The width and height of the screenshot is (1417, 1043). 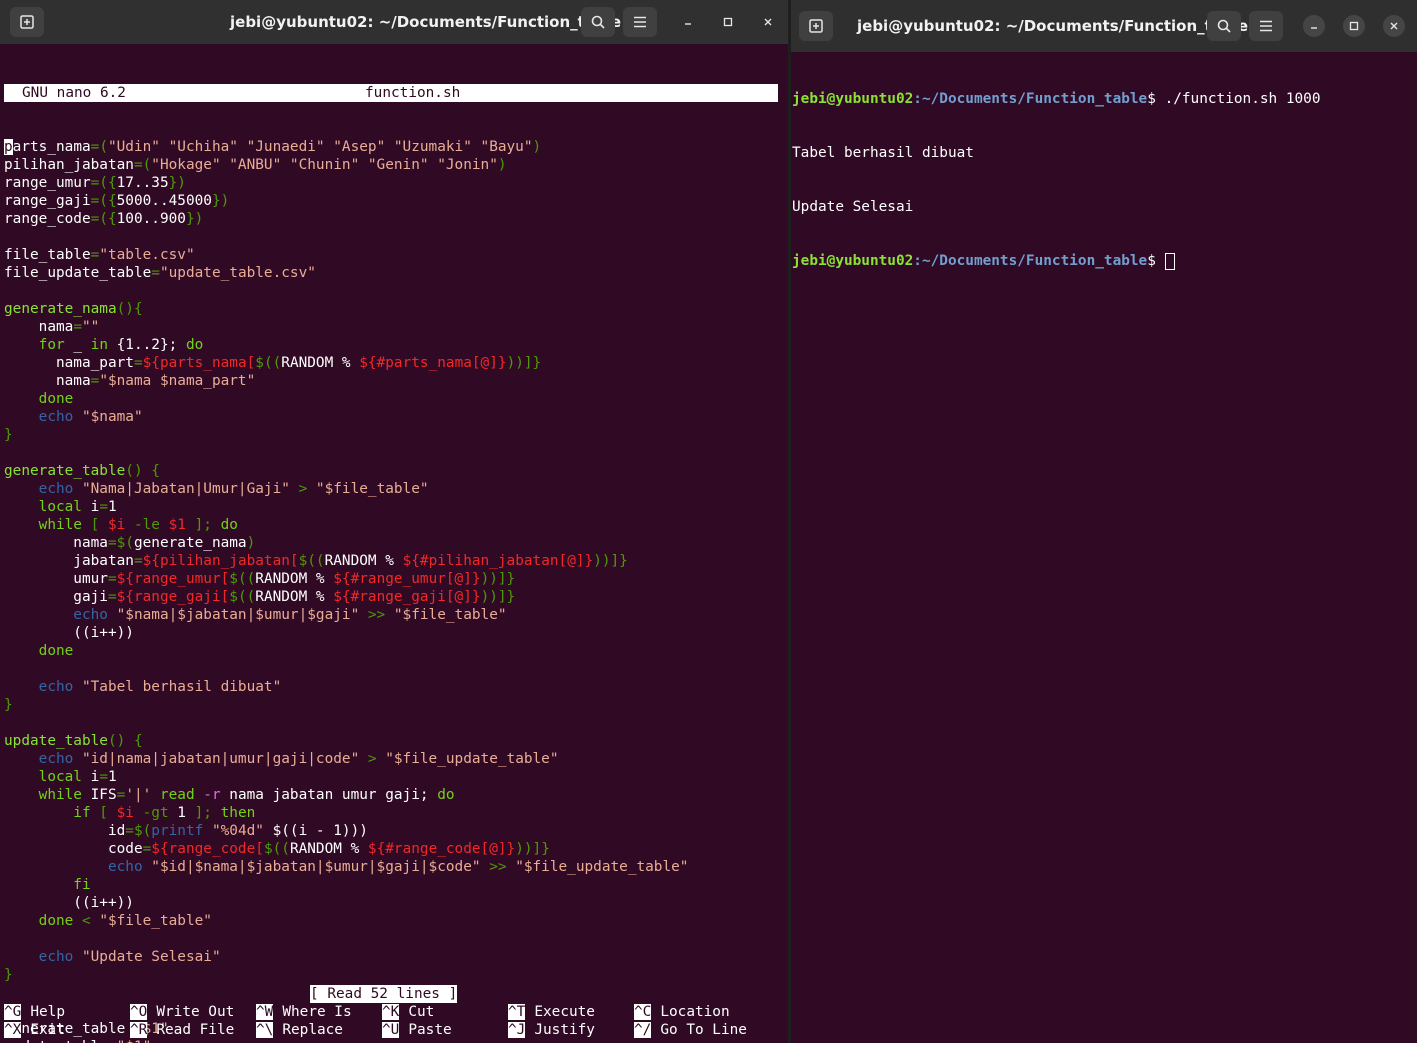 What do you see at coordinates (190, 543) in the screenshot?
I see `code-token: generate_nama` at bounding box center [190, 543].